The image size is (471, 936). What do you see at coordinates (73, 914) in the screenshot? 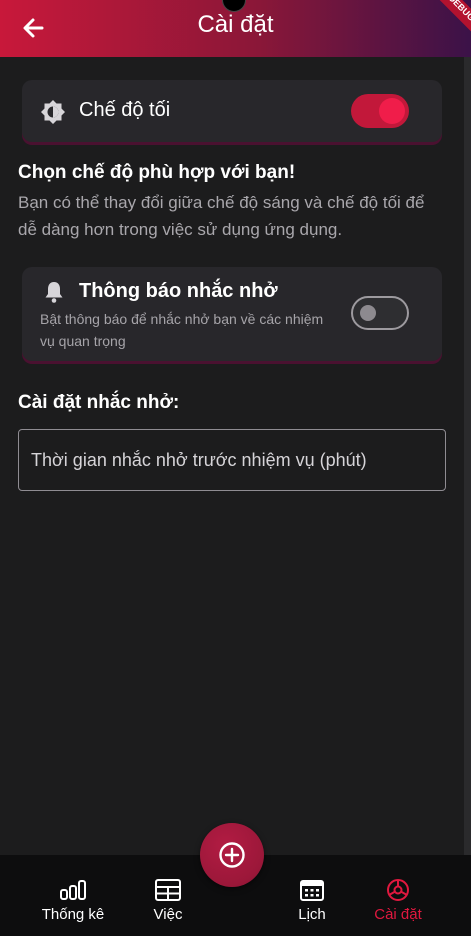
I see `nav-label-statistics: Thống kê` at bounding box center [73, 914].